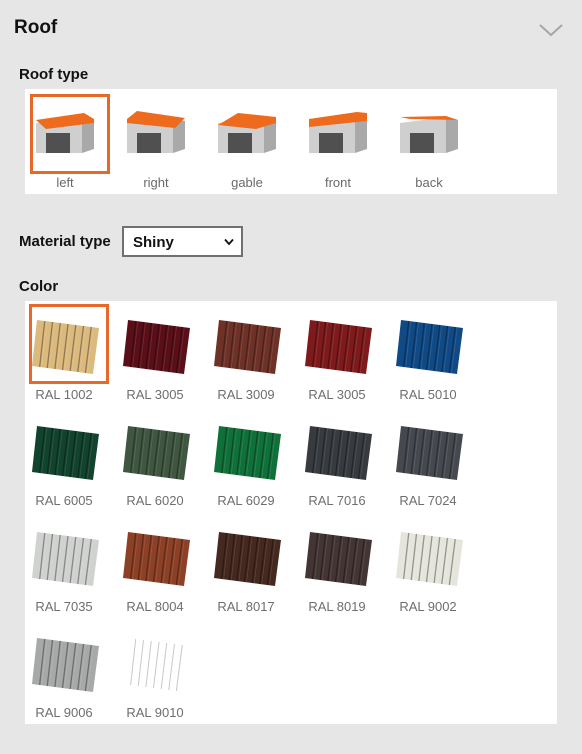  I want to click on color-swatch-label: RAL 1002, so click(64, 394).